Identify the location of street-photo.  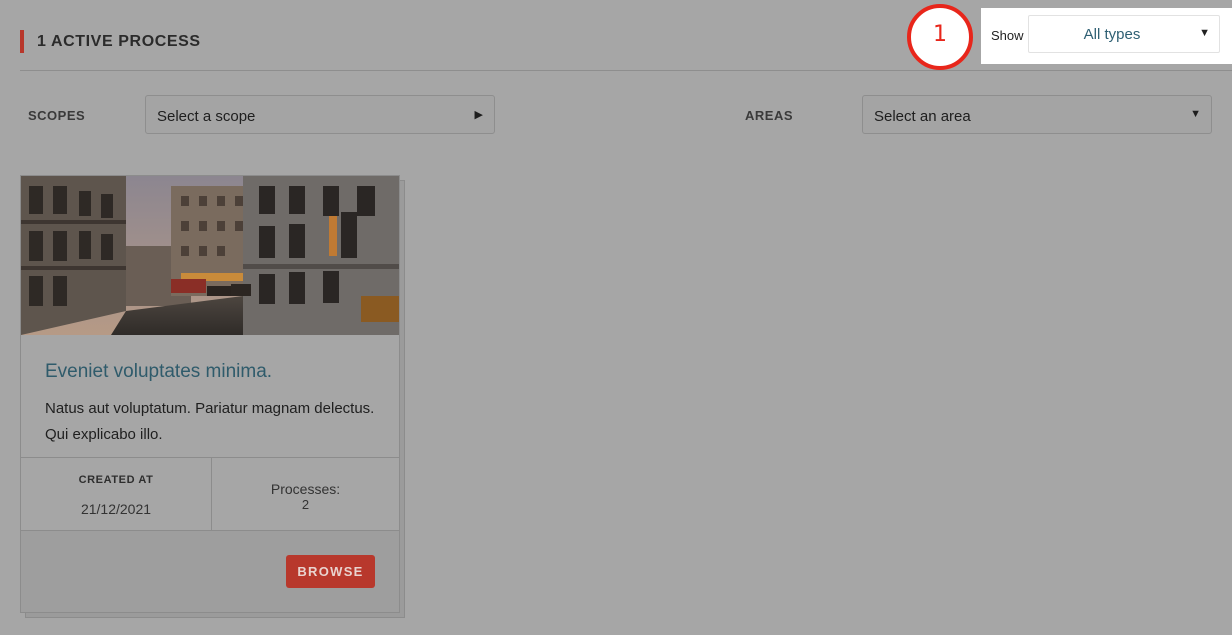
(210, 255).